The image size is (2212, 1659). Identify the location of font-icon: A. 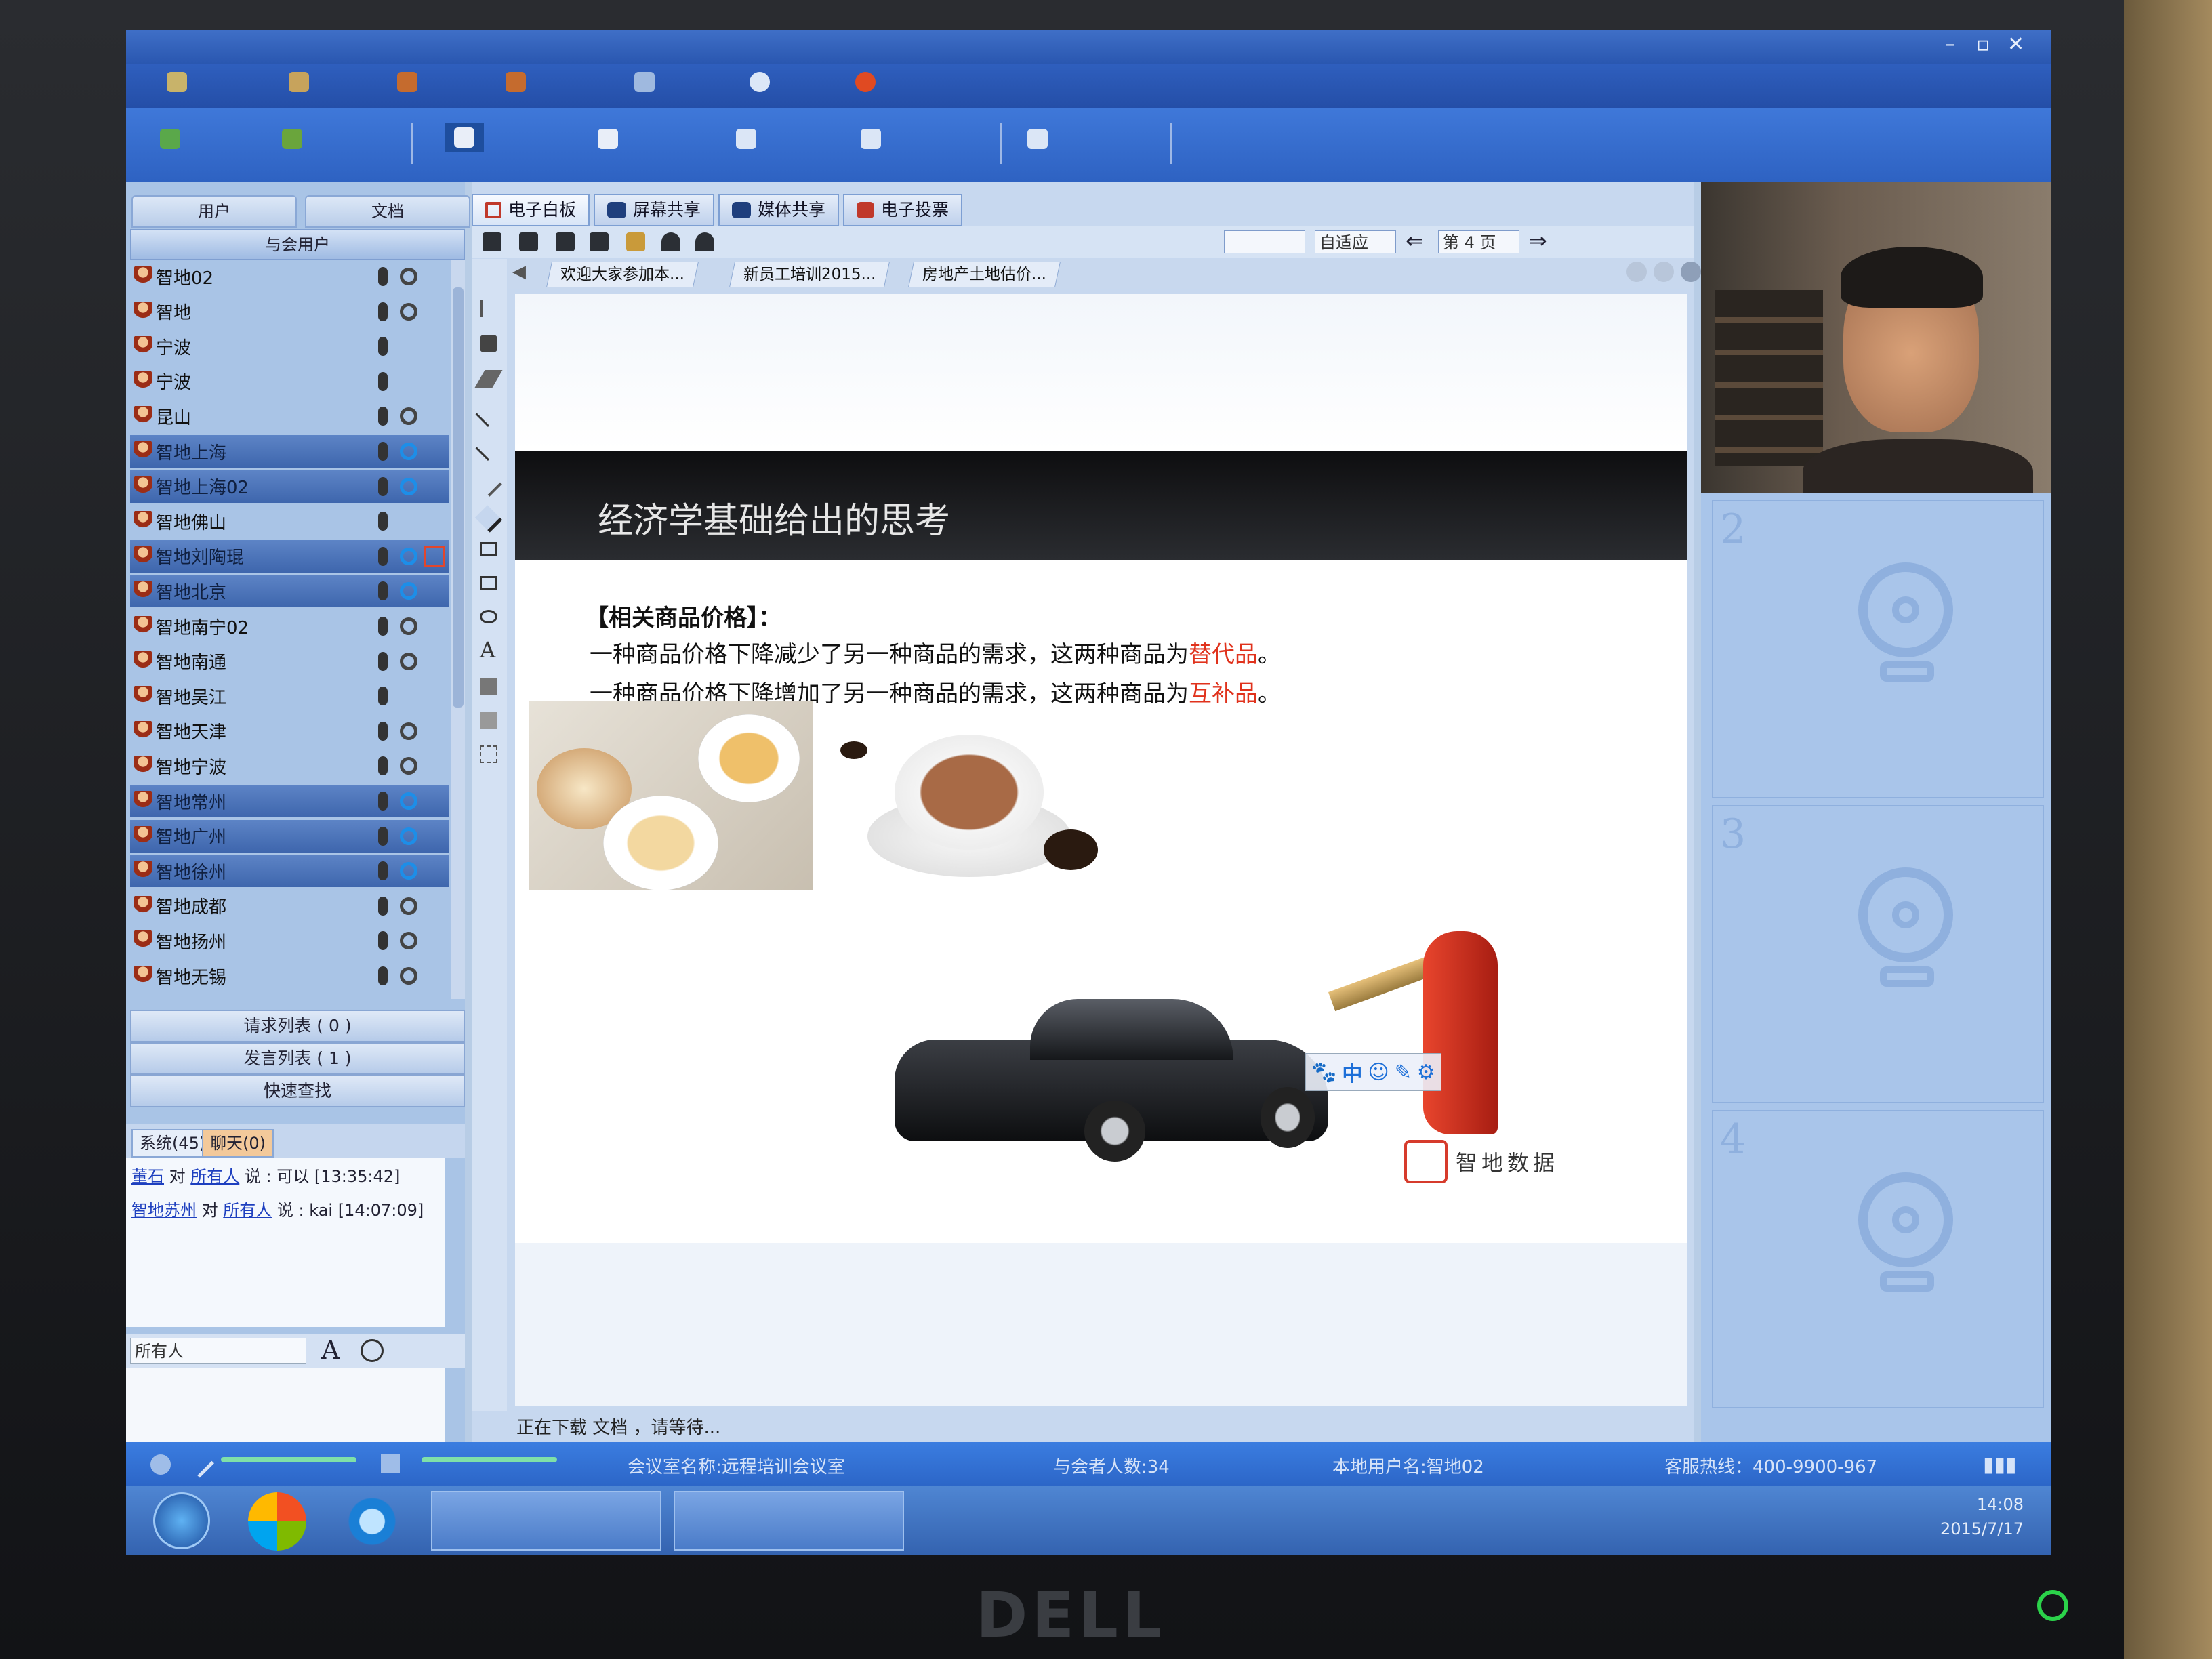
(330, 1350).